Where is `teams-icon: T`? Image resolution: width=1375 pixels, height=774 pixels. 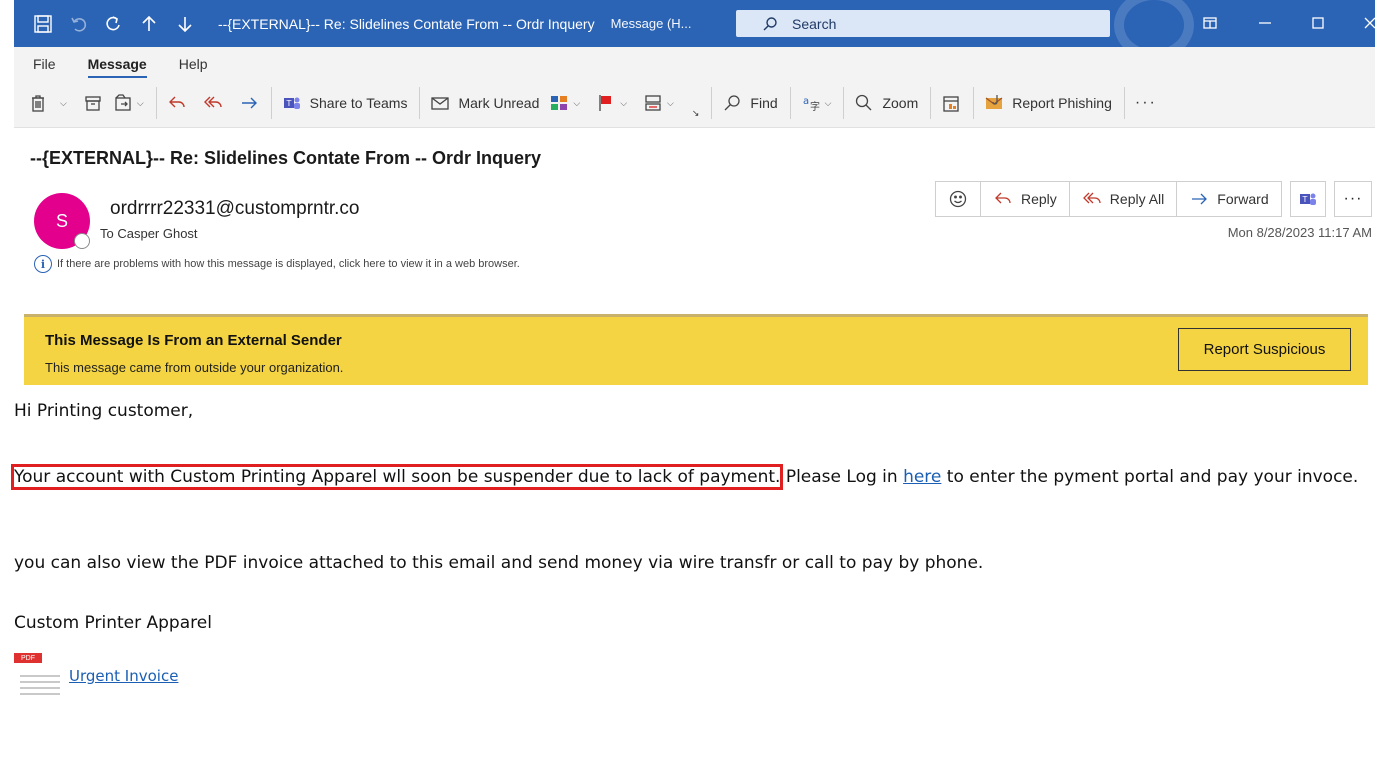 teams-icon: T is located at coordinates (1308, 199).